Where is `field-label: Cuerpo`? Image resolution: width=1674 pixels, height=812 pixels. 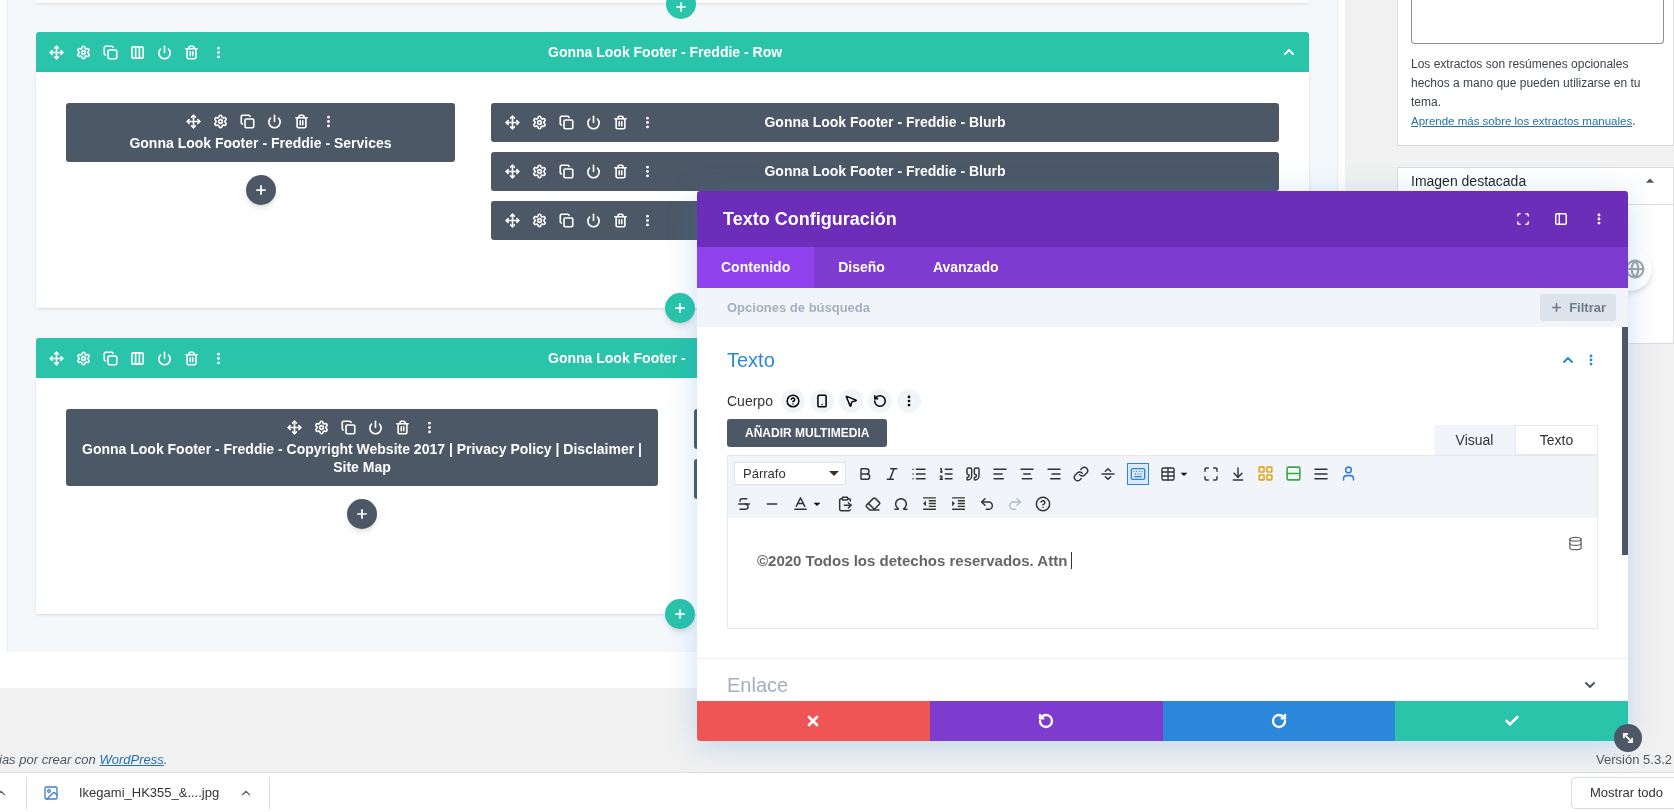 field-label: Cuerpo is located at coordinates (750, 401).